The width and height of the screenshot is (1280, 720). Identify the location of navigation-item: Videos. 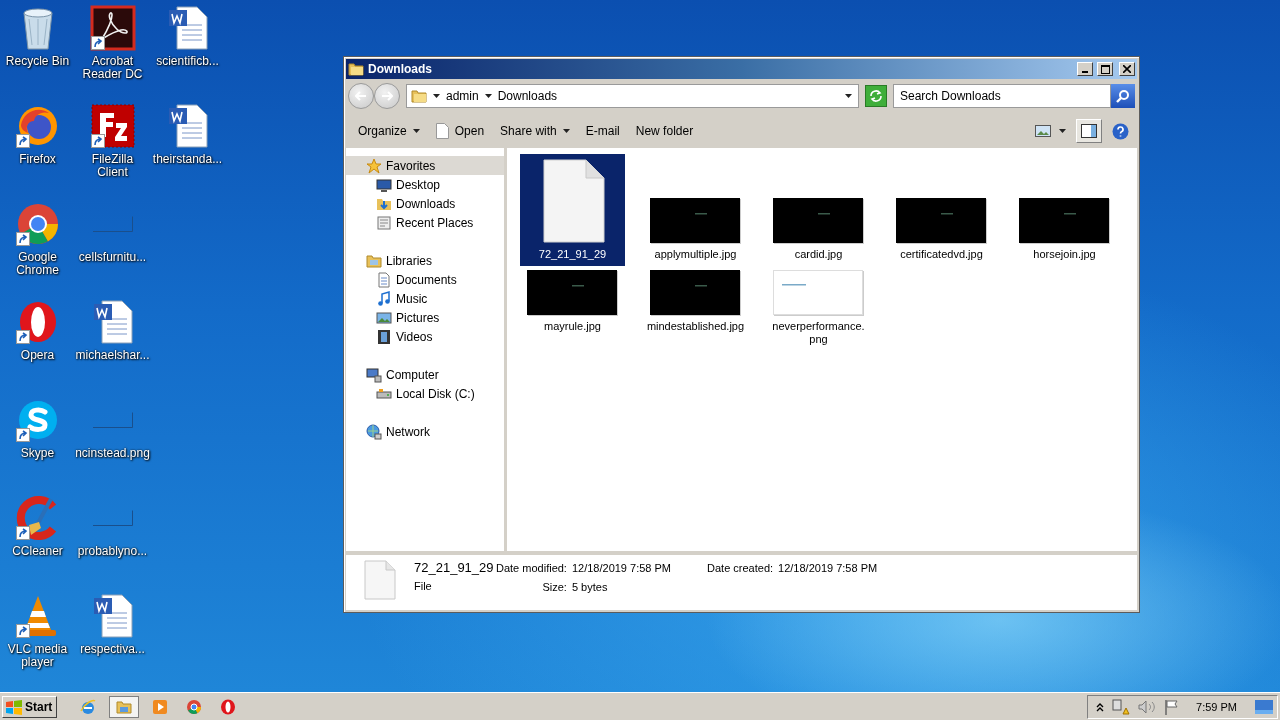
(425, 336).